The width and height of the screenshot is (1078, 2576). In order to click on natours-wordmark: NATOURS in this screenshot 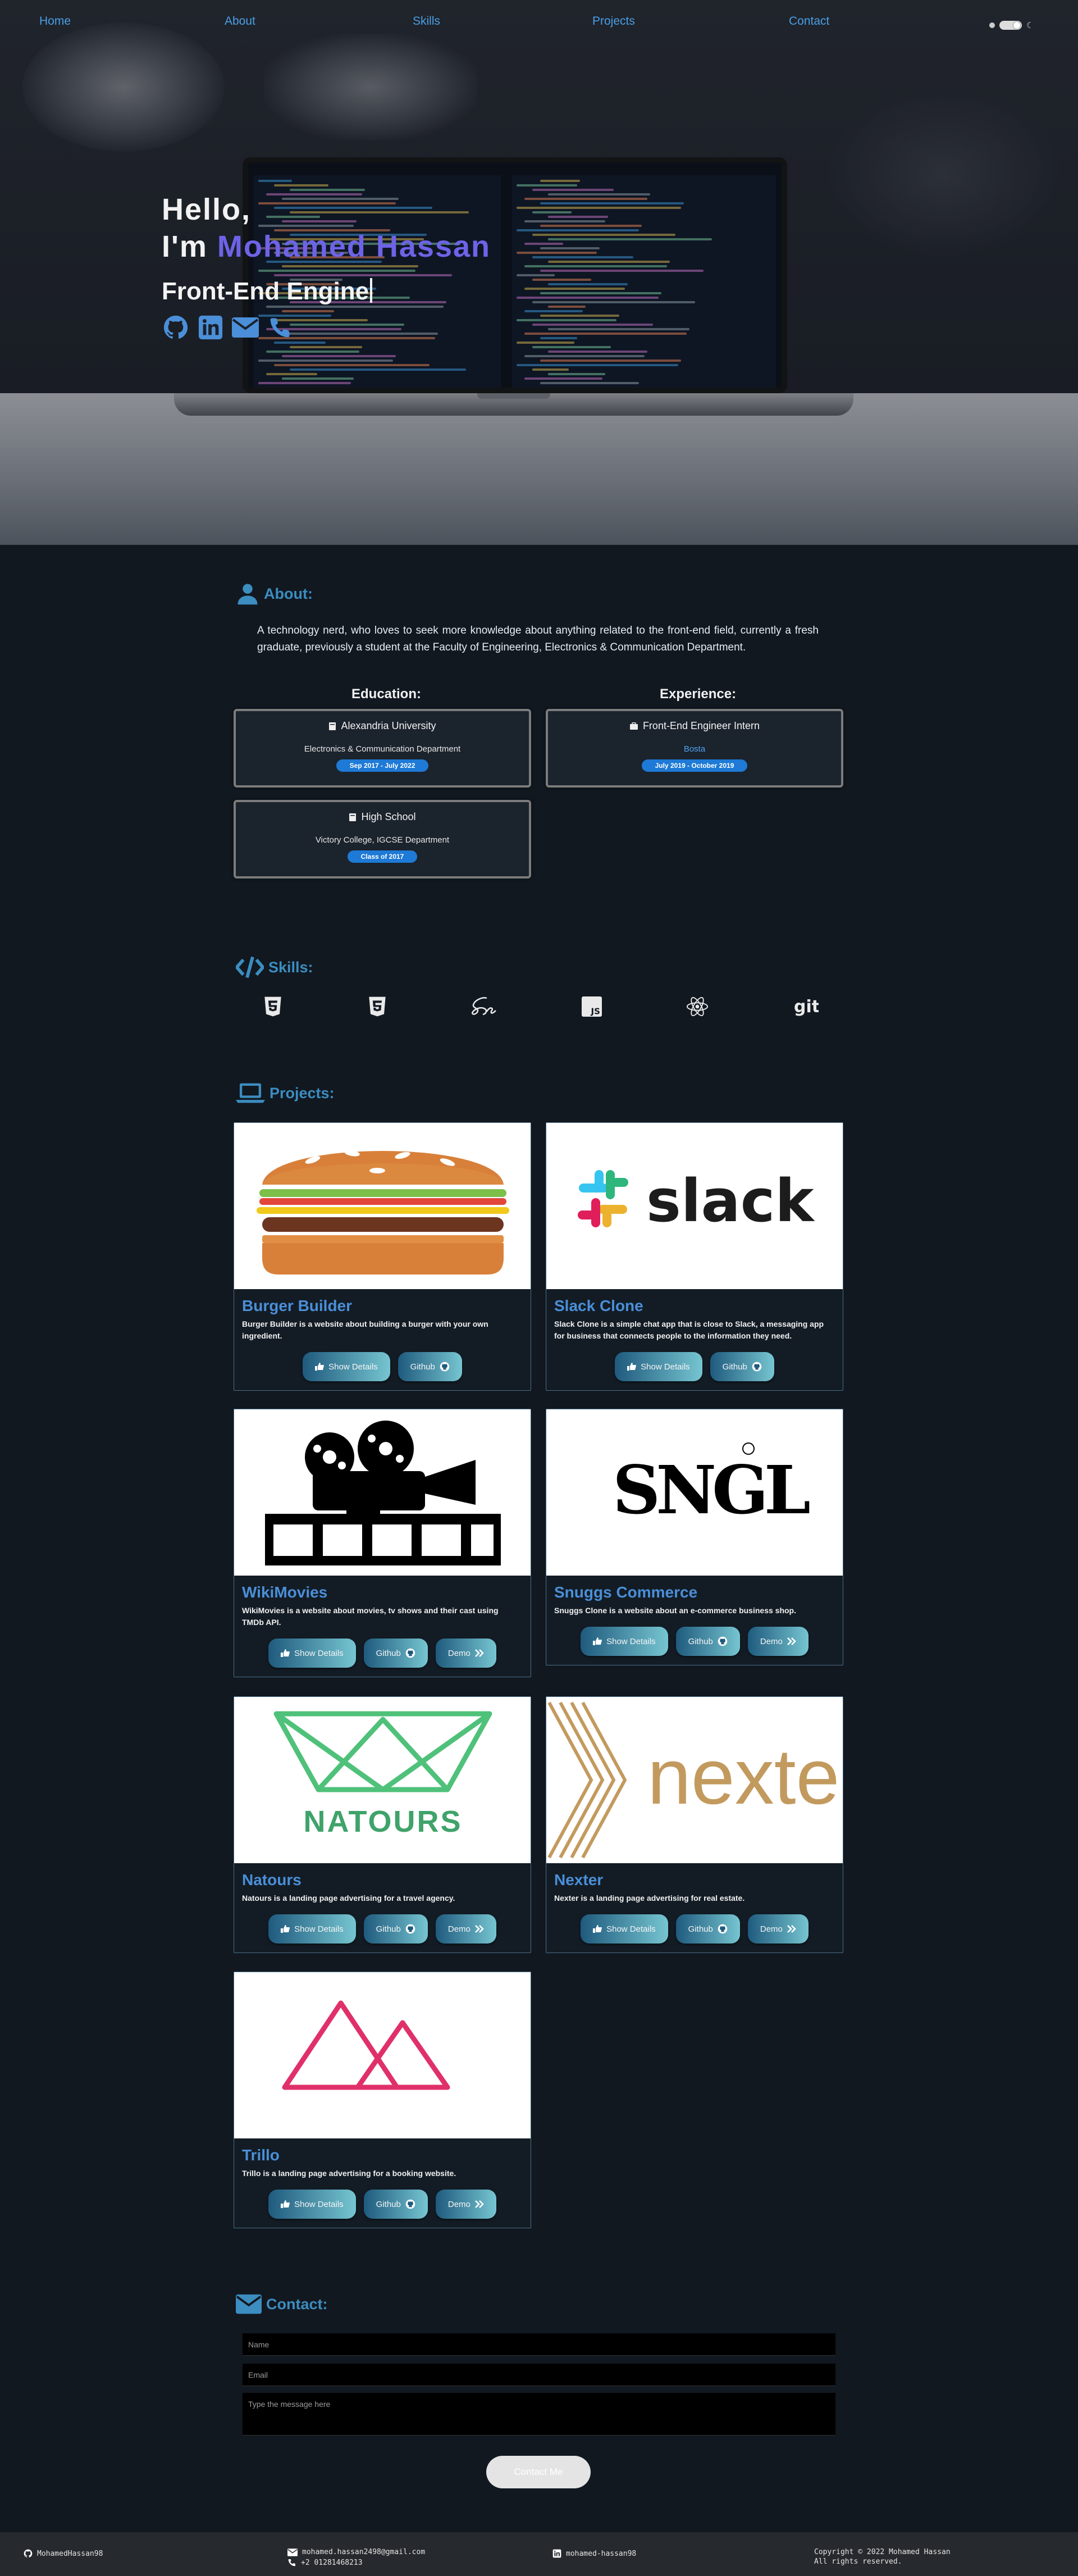, I will do `click(382, 1821)`.